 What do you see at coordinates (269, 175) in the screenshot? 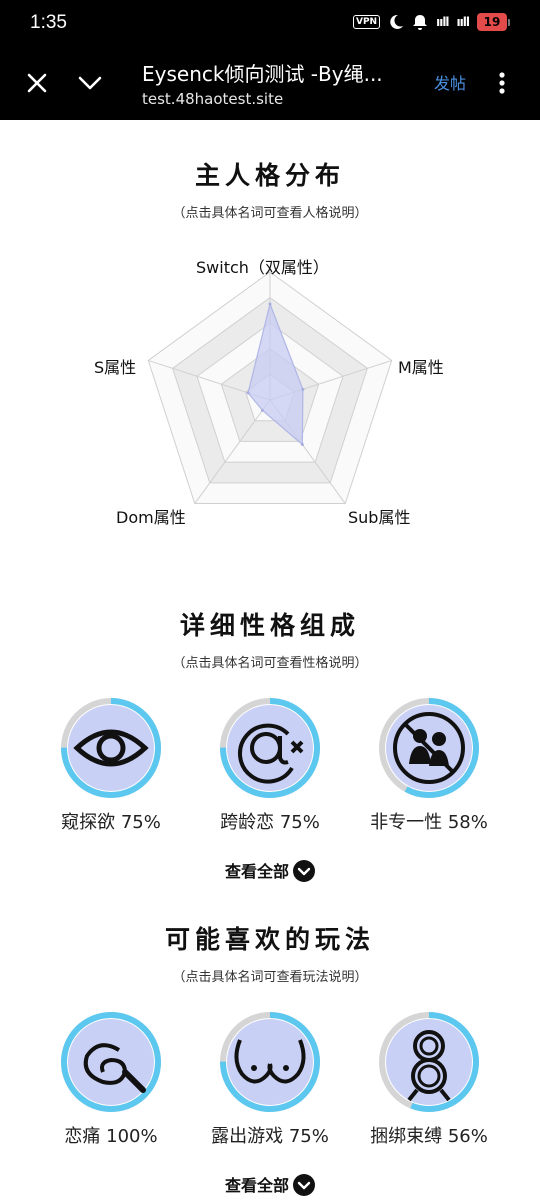
I see `main-personality-title: 主人格分布` at bounding box center [269, 175].